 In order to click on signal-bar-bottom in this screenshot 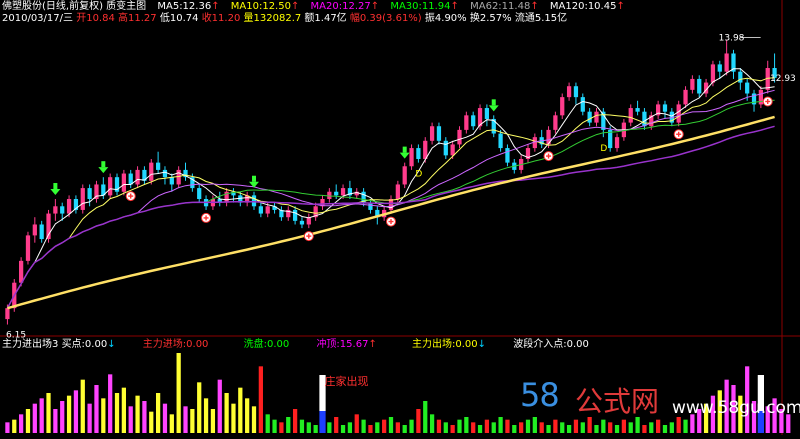, I will do `click(322, 422)`.